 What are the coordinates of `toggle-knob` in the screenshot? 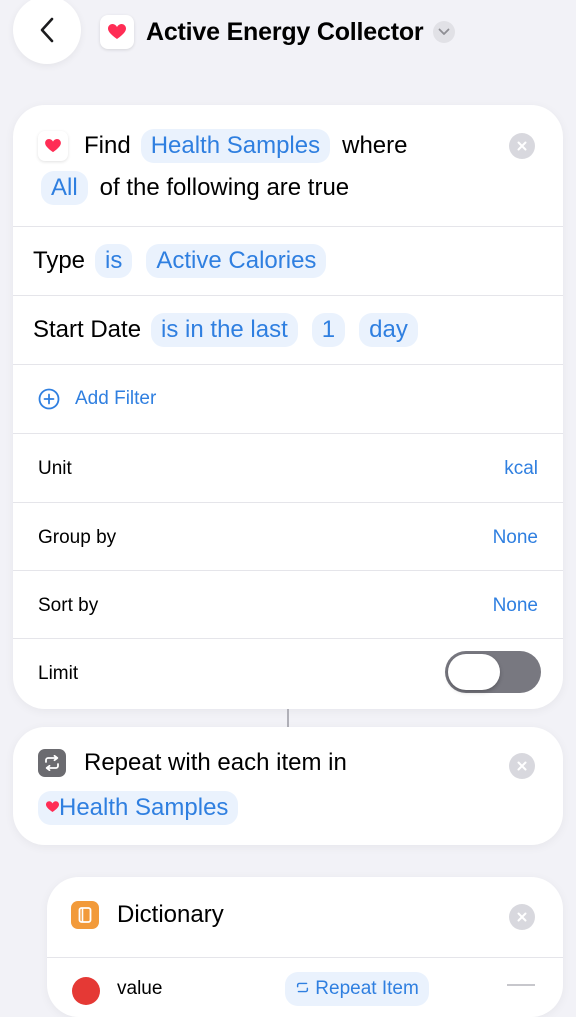 It's located at (474, 672).